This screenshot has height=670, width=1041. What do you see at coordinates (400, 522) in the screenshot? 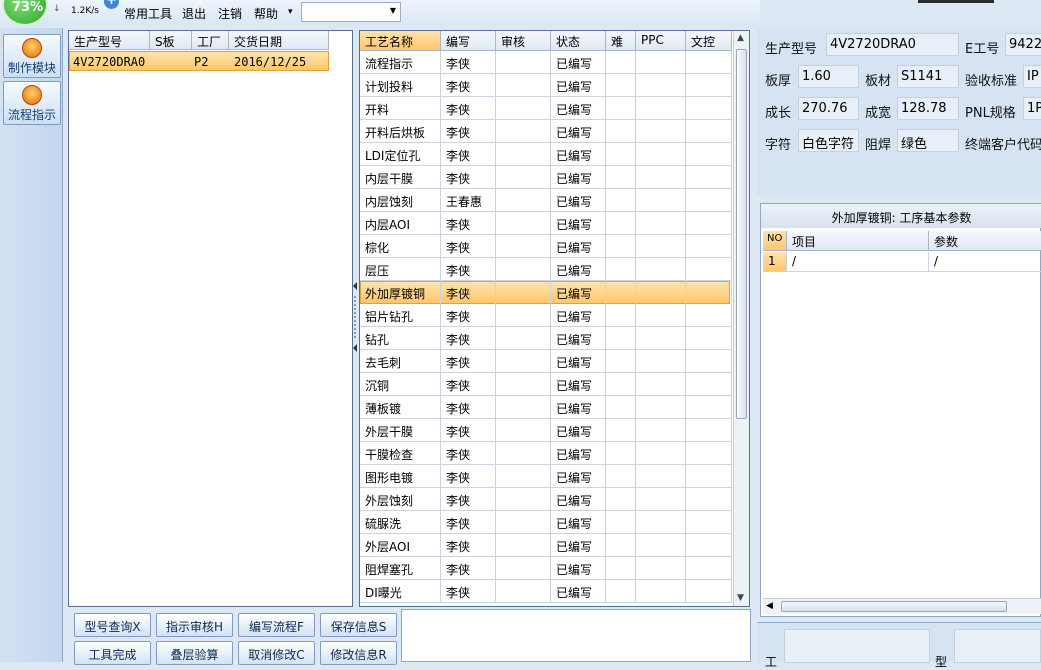
I see `cell-name: 硫脲洗` at bounding box center [400, 522].